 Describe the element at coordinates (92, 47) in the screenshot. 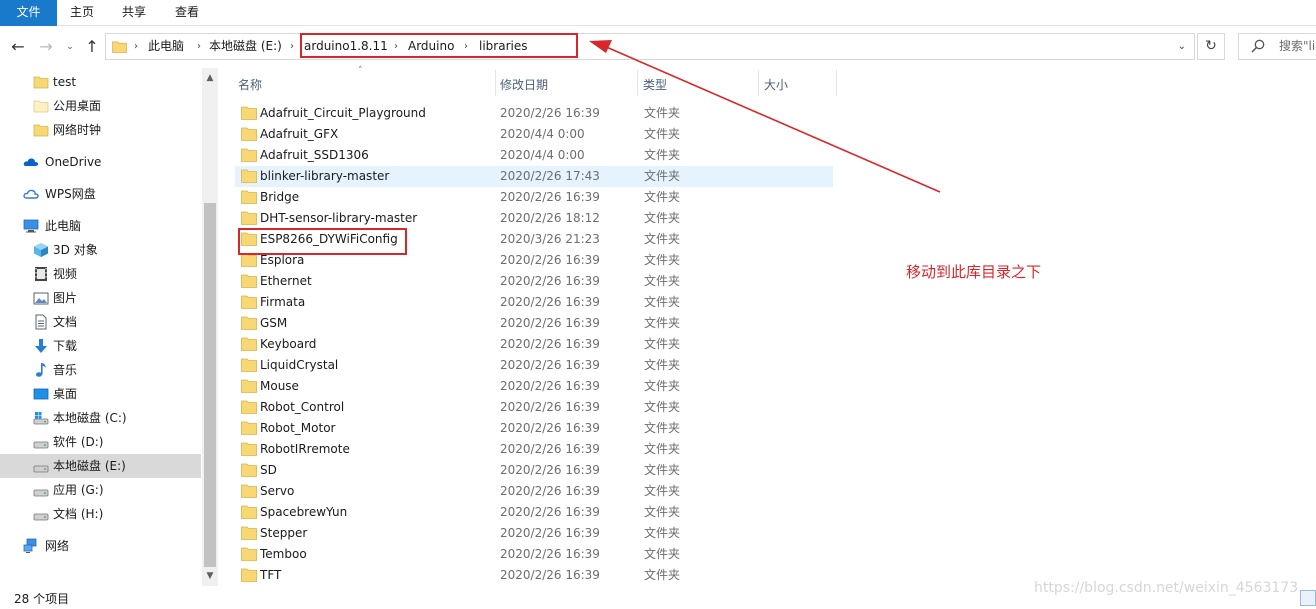

I see `up-arrow-icon: ↑` at that location.